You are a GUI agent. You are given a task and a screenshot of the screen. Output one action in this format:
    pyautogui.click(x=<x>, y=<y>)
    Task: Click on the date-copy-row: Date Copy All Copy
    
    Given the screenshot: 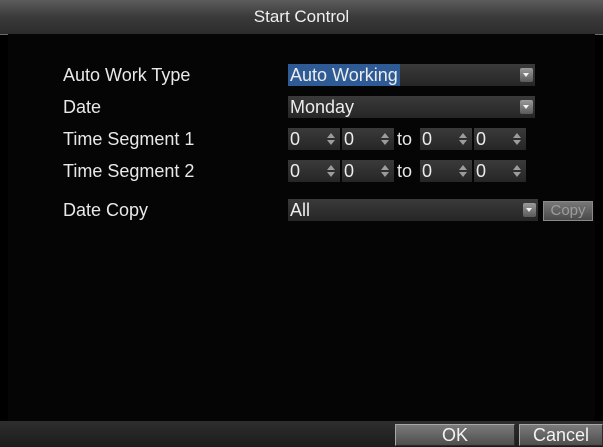 What is the action you would take?
    pyautogui.click(x=301, y=210)
    